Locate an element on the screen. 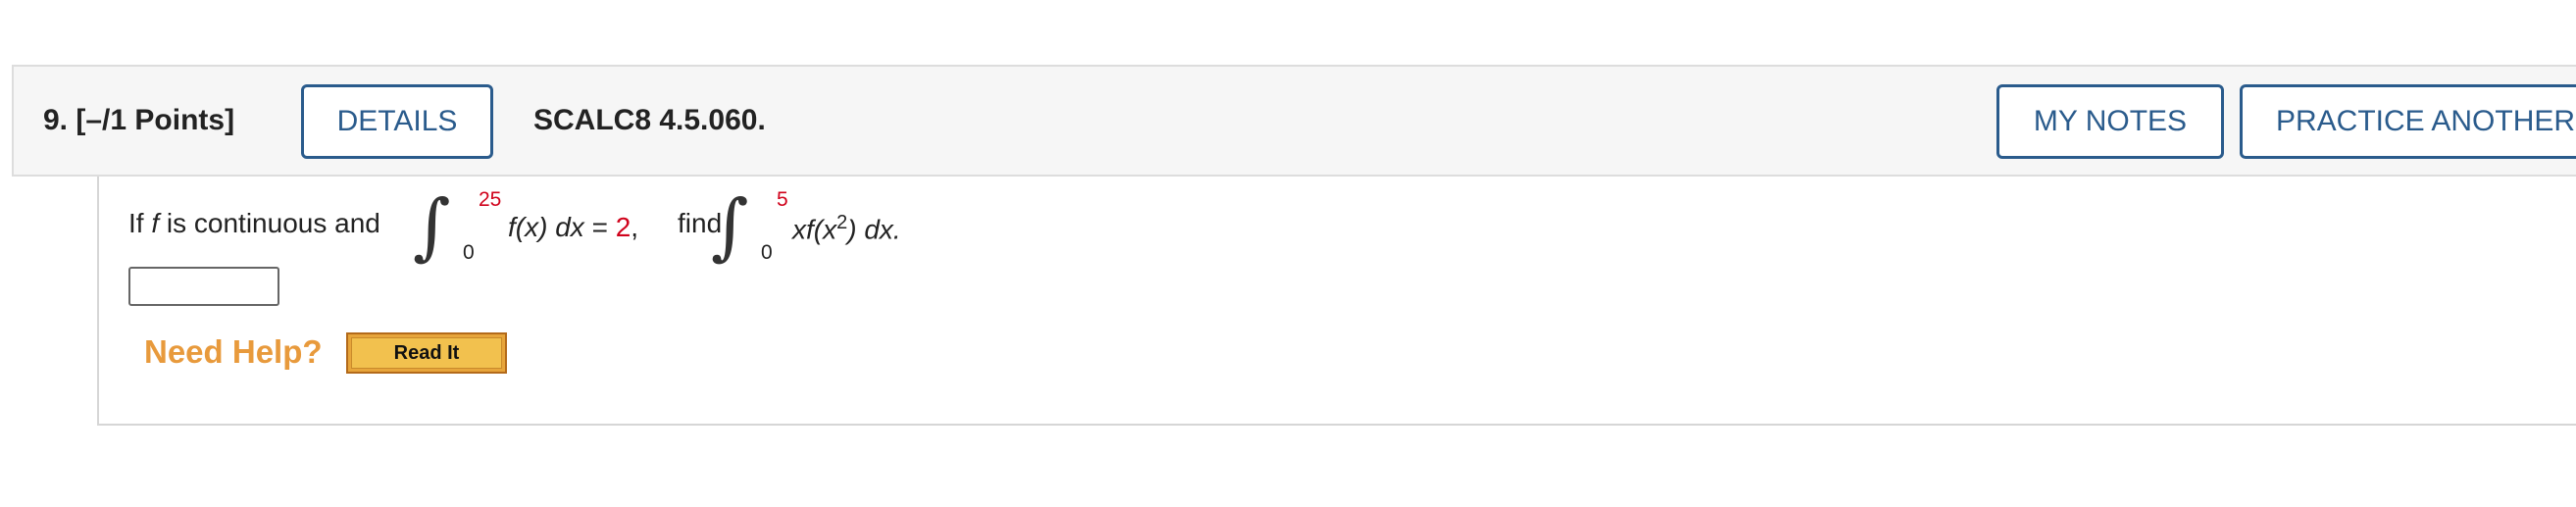 The height and width of the screenshot is (507, 2576). details-button: DETAILS is located at coordinates (397, 122).